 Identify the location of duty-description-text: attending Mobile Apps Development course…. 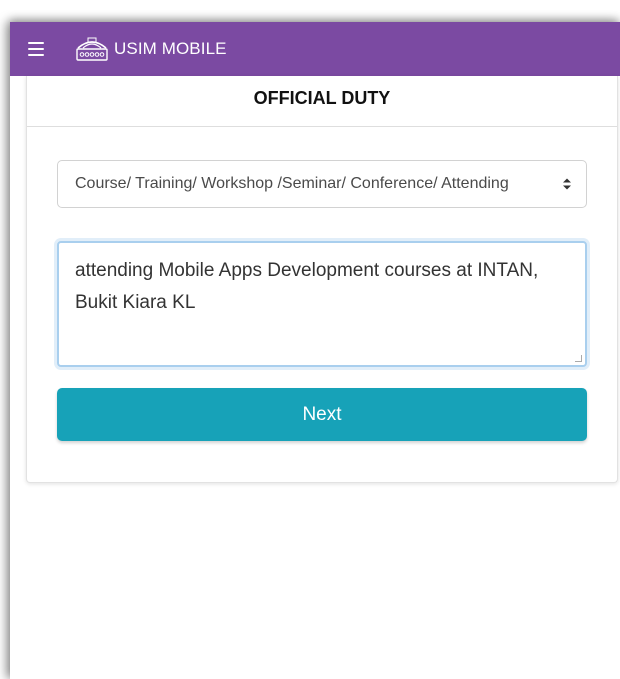
(307, 286).